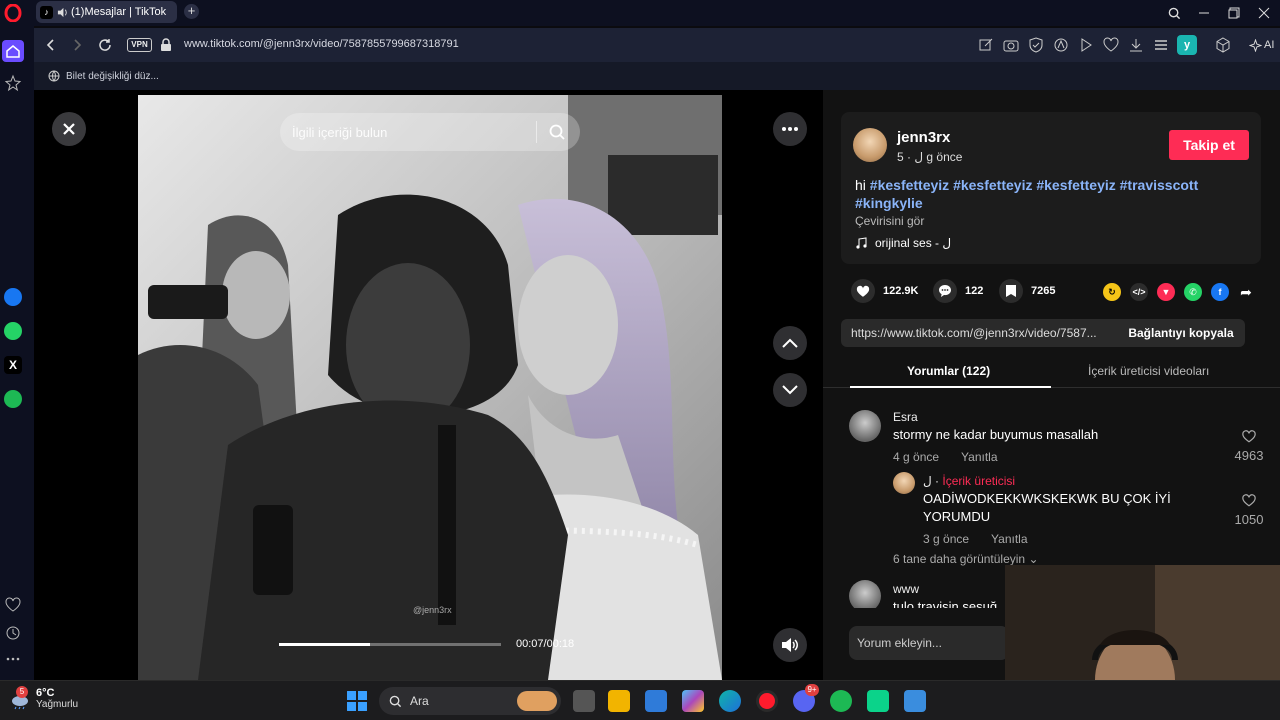 This screenshot has height=720, width=1280. I want to click on tab-search-icon, so click(1174, 13).